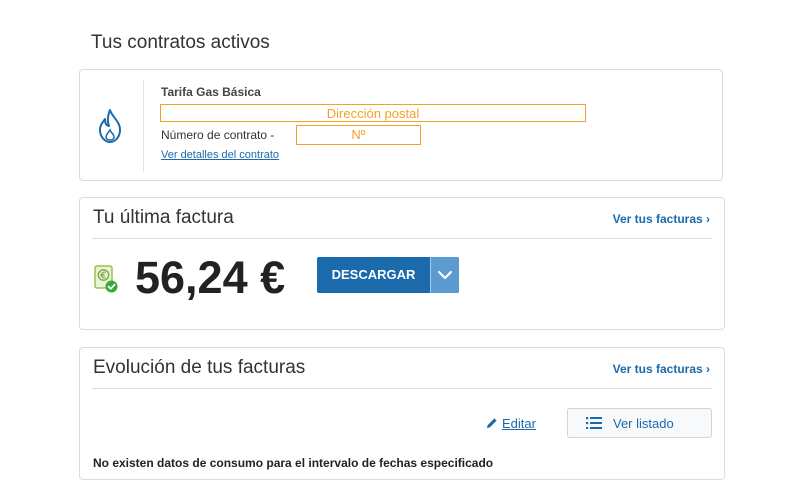 The image size is (800, 500). Describe the element at coordinates (199, 367) in the screenshot. I see `evolution-title: Evolución de tus facturas` at that location.